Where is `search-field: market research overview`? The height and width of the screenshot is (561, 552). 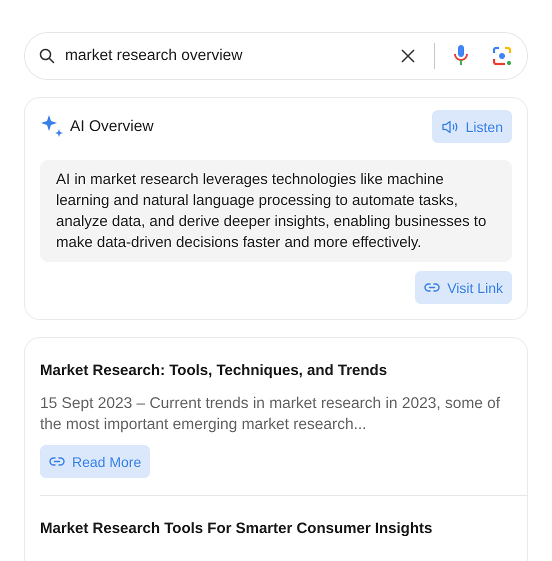 search-field: market research overview is located at coordinates (276, 56).